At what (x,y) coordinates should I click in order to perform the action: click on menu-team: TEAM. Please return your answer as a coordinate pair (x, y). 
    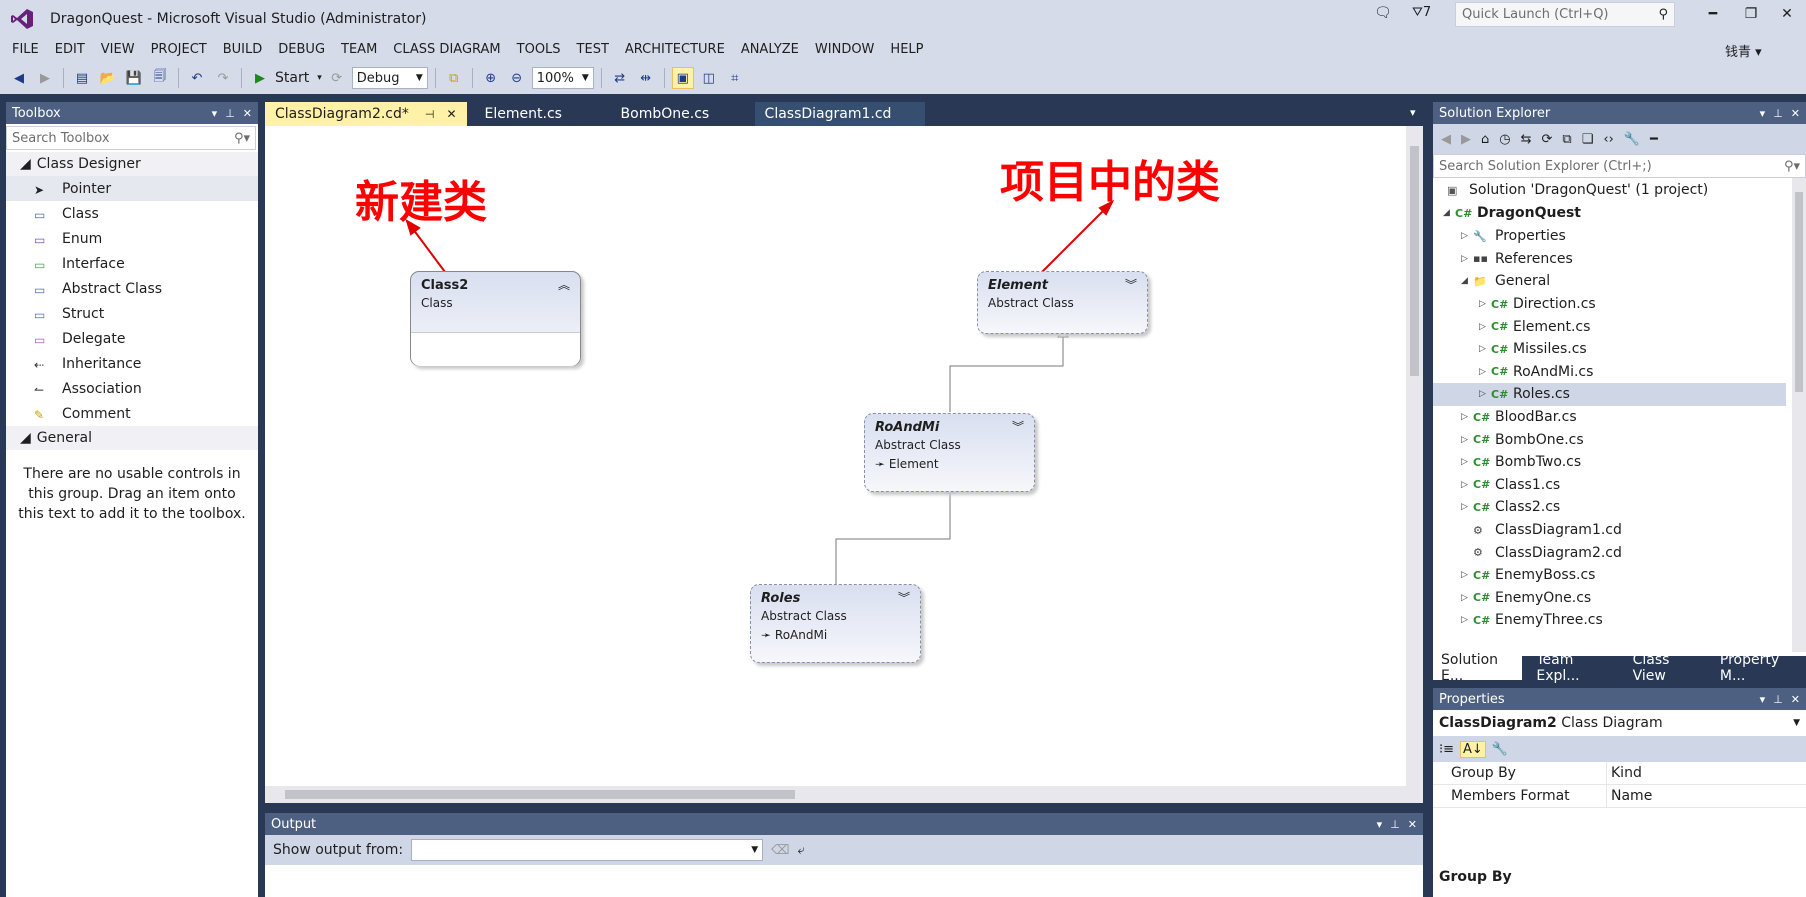
    Looking at the image, I should click on (359, 50).